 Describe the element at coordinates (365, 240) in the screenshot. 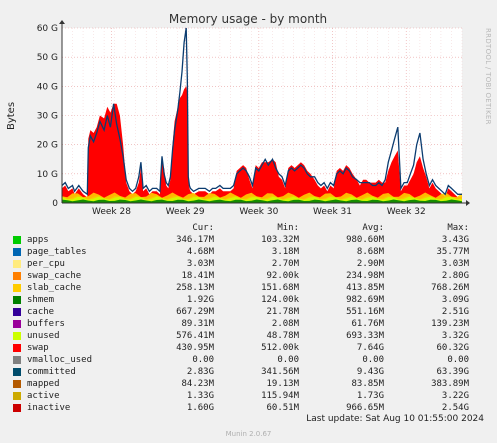

I see `legend-avg: 980.60M` at that location.